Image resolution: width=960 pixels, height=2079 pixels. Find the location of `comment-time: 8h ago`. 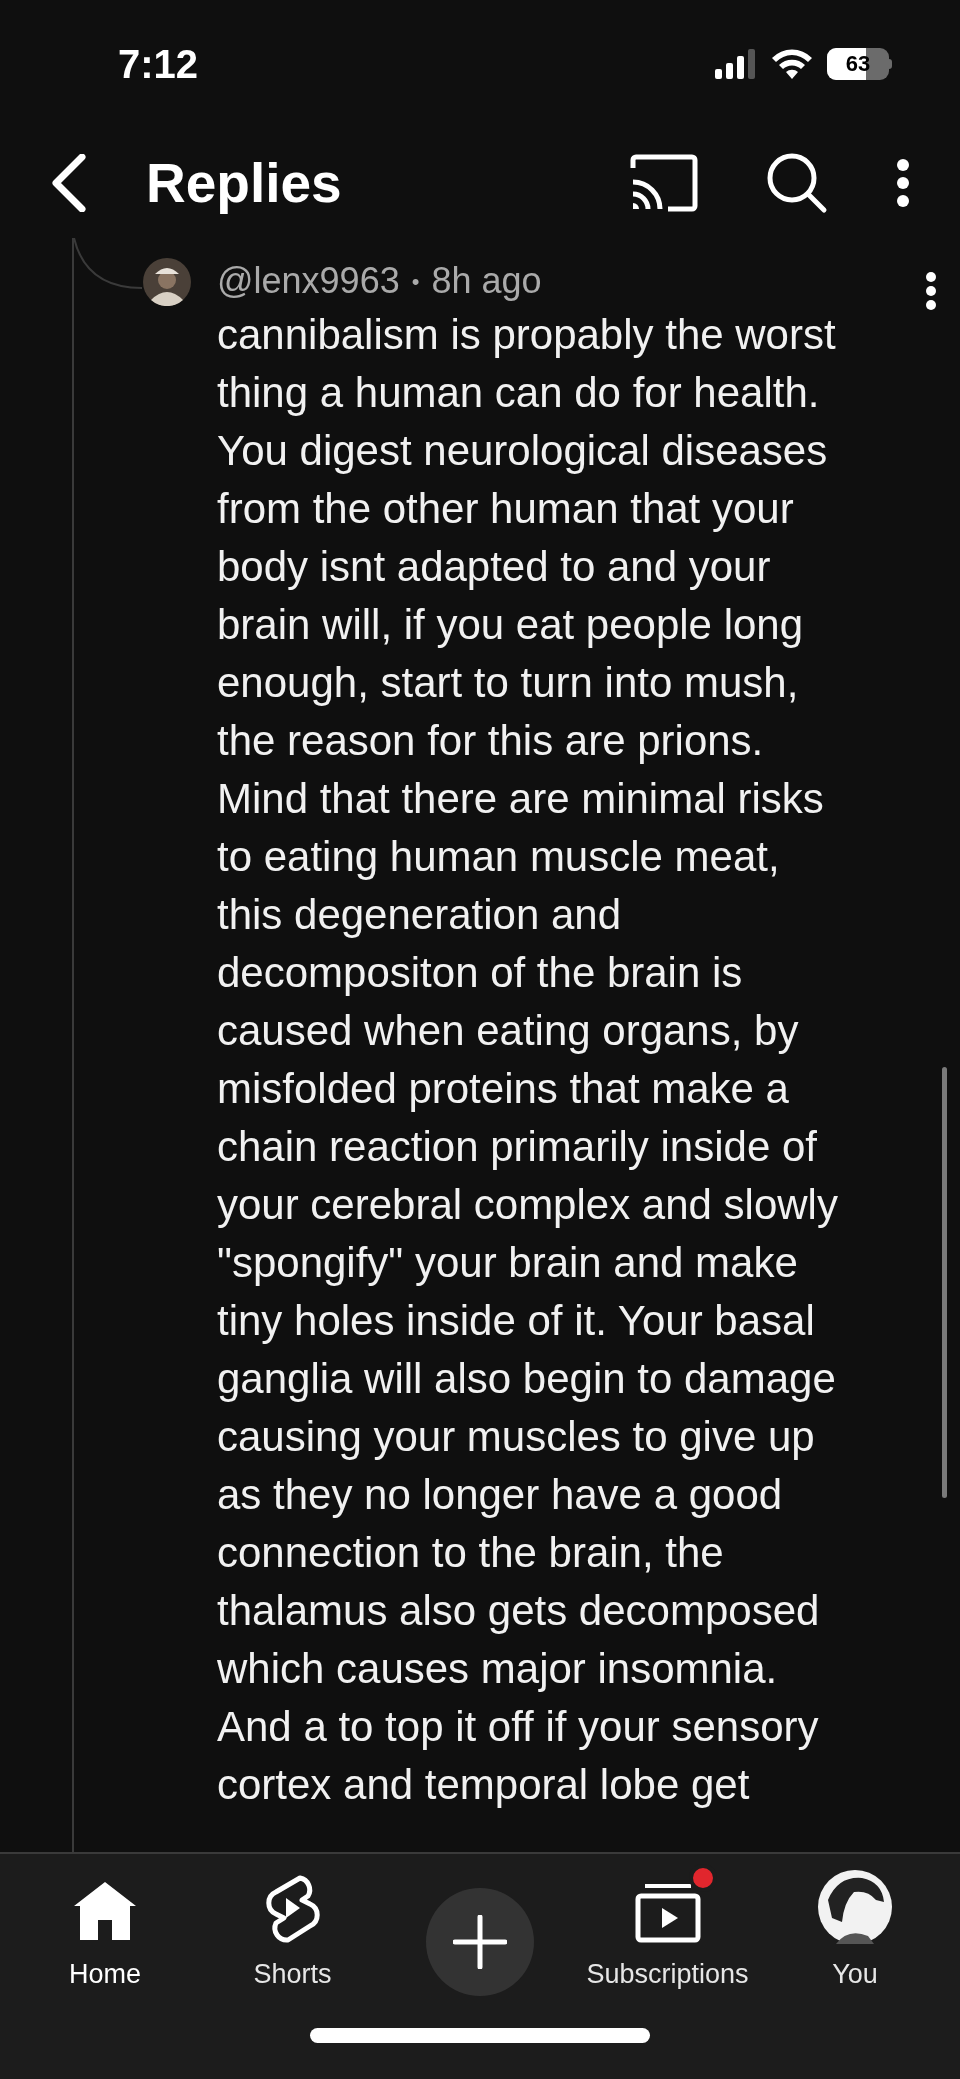

comment-time: 8h ago is located at coordinates (486, 281).